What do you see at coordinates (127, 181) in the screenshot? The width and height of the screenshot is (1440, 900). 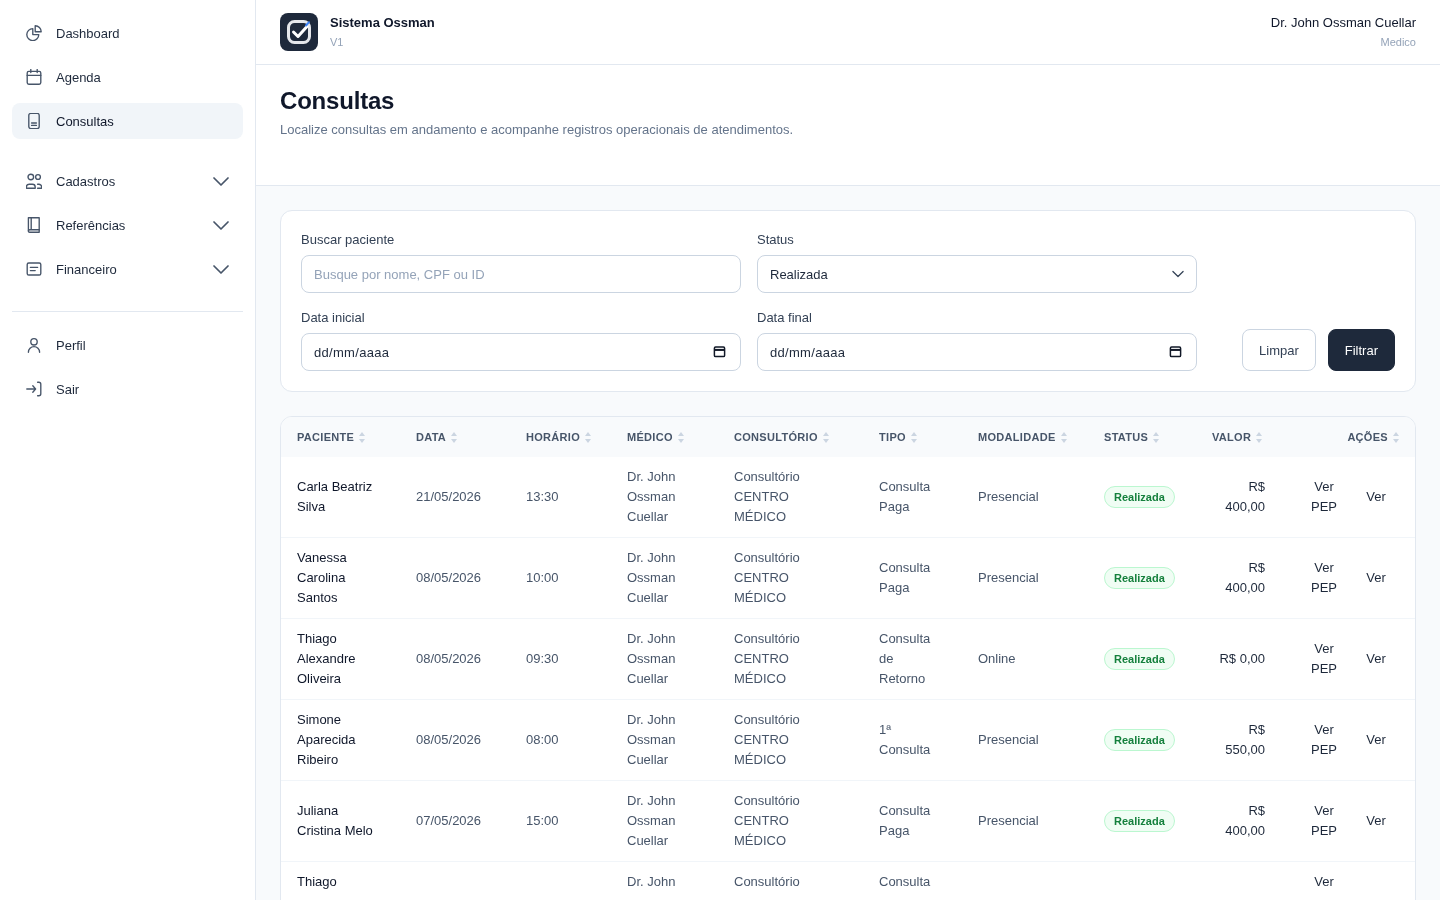 I see `nav-item: Cadastros` at bounding box center [127, 181].